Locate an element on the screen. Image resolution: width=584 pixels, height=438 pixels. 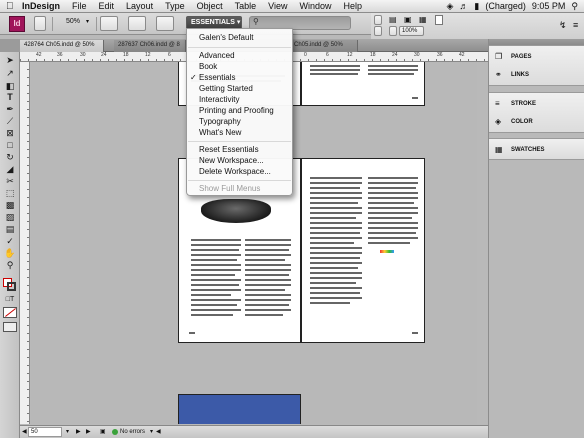
menu-item-interactivity: Interactivity is located at coordinates (239, 99).